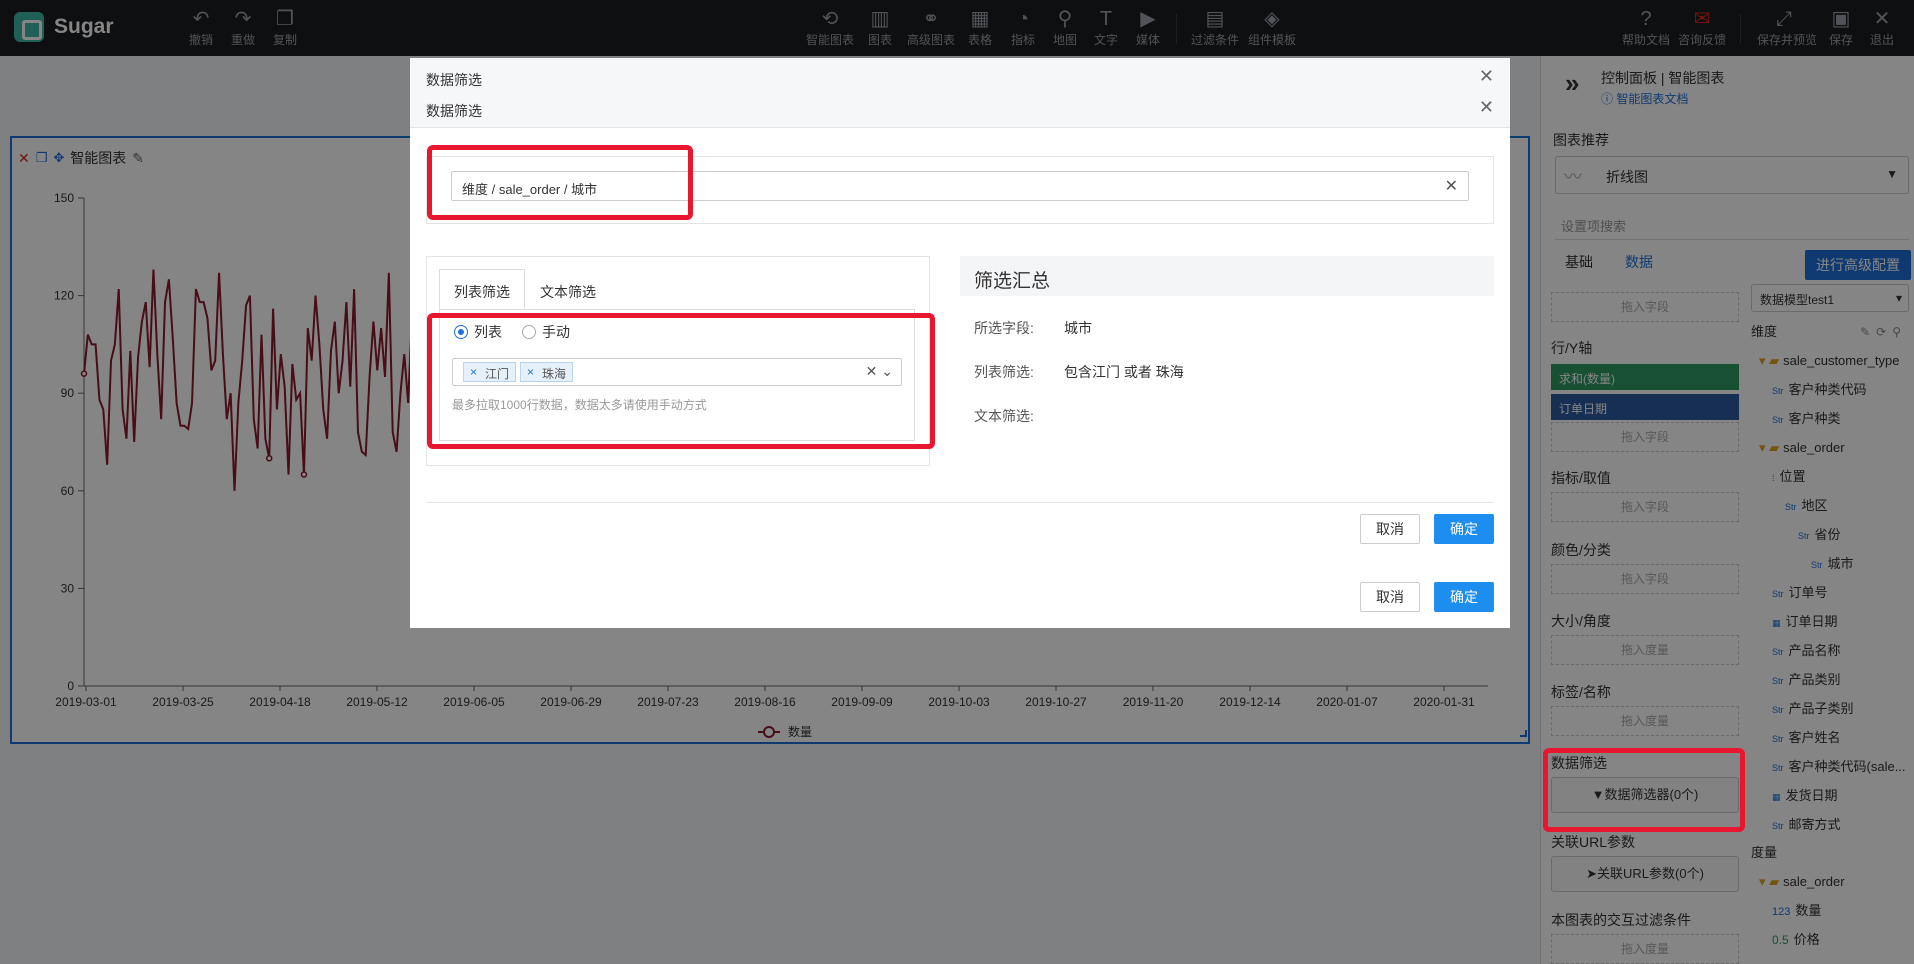 This screenshot has width=1914, height=964. Describe the element at coordinates (1004, 416) in the screenshot. I see `summary-text-key: 文本筛选:` at that location.